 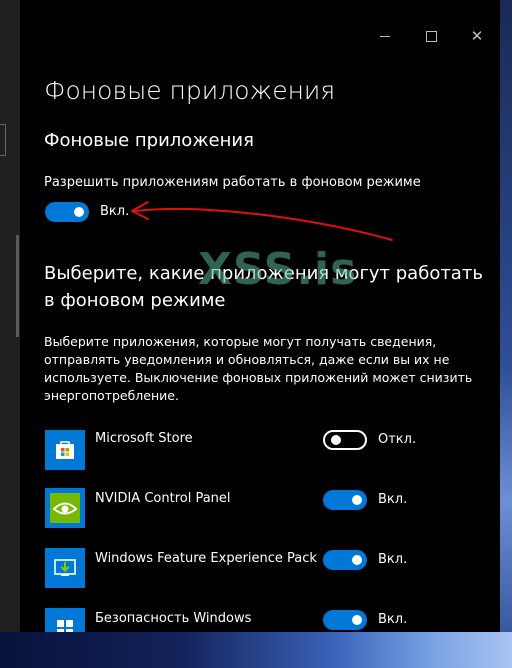 I want to click on close-button: ✕, so click(x=477, y=36).